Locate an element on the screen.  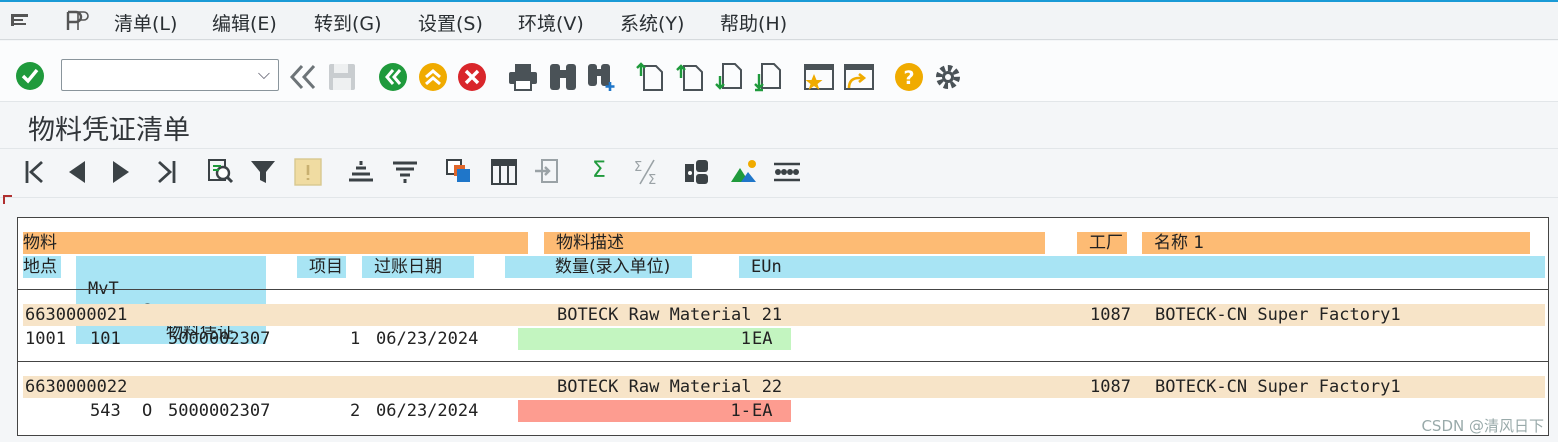
sum-icon: Σ is located at coordinates (599, 170).